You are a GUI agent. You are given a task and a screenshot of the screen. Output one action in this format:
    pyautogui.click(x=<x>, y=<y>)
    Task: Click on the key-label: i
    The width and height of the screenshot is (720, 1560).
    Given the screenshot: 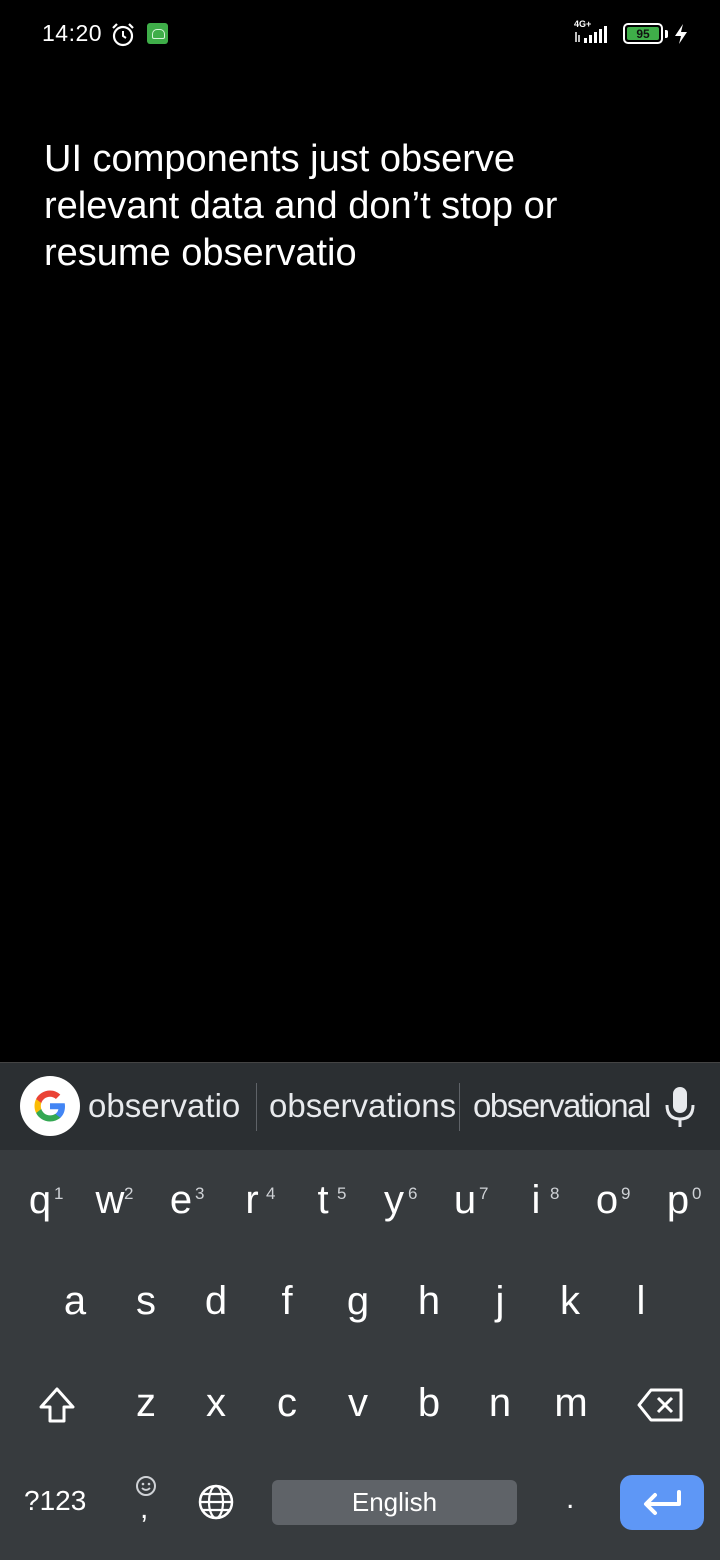 What is the action you would take?
    pyautogui.click(x=536, y=1200)
    